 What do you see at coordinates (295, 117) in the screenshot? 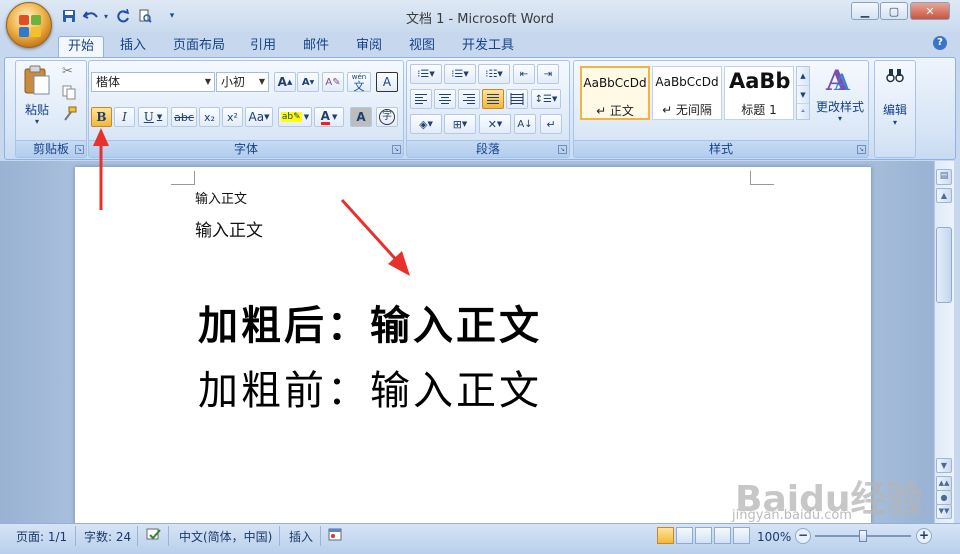
I see `highlight-button: ab✎ ▼` at bounding box center [295, 117].